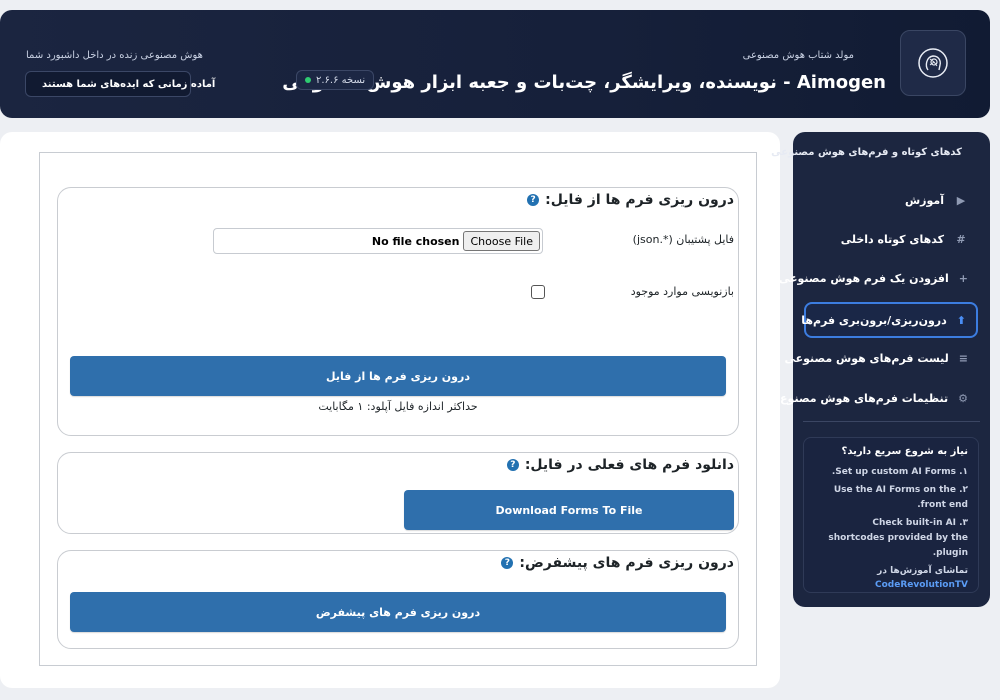  I want to click on tip-item: ۱. Set up custom AI Forms., so click(899, 472).